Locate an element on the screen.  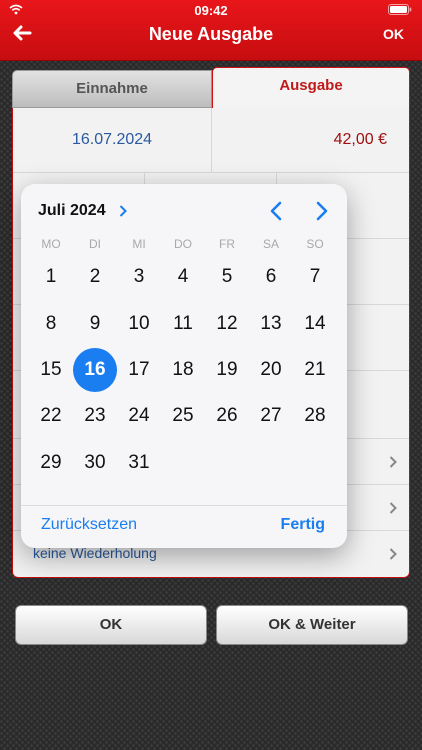
day-cell: 10 is located at coordinates (139, 324).